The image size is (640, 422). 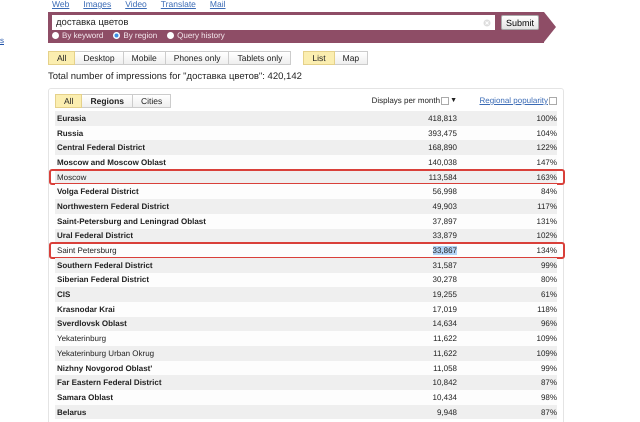 I want to click on table-cell: 56,998, so click(x=444, y=191).